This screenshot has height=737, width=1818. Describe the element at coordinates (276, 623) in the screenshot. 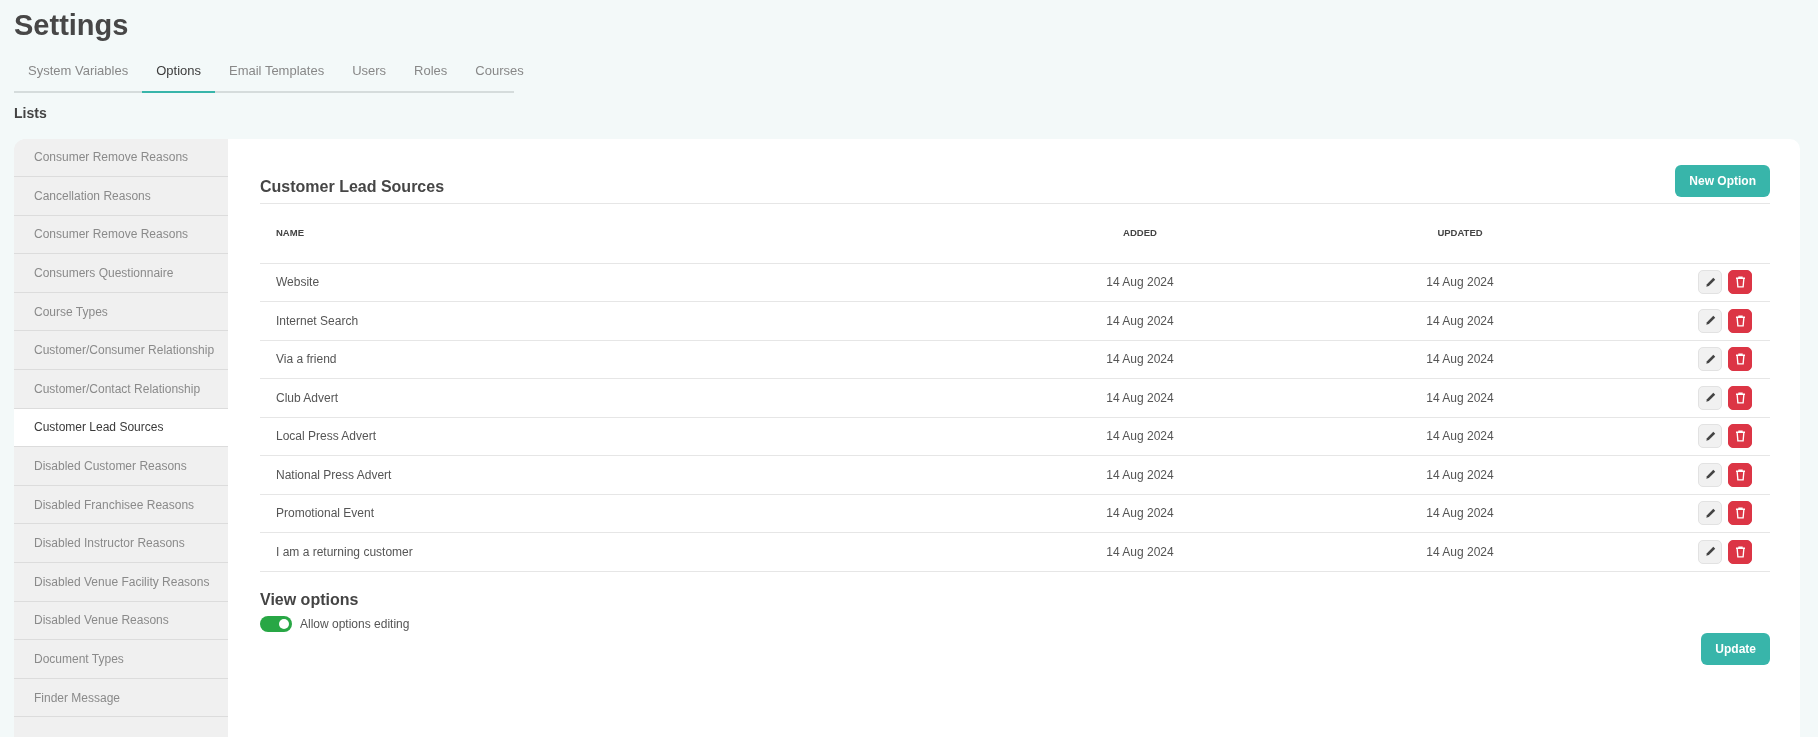

I see `toggle-switch` at that location.